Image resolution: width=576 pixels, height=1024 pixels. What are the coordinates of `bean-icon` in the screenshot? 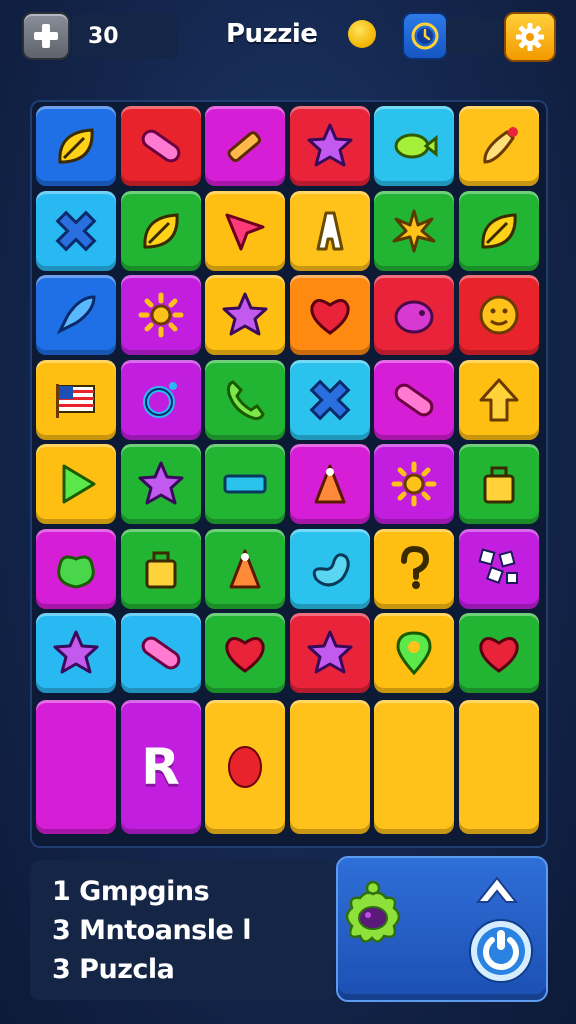 It's located at (331, 569).